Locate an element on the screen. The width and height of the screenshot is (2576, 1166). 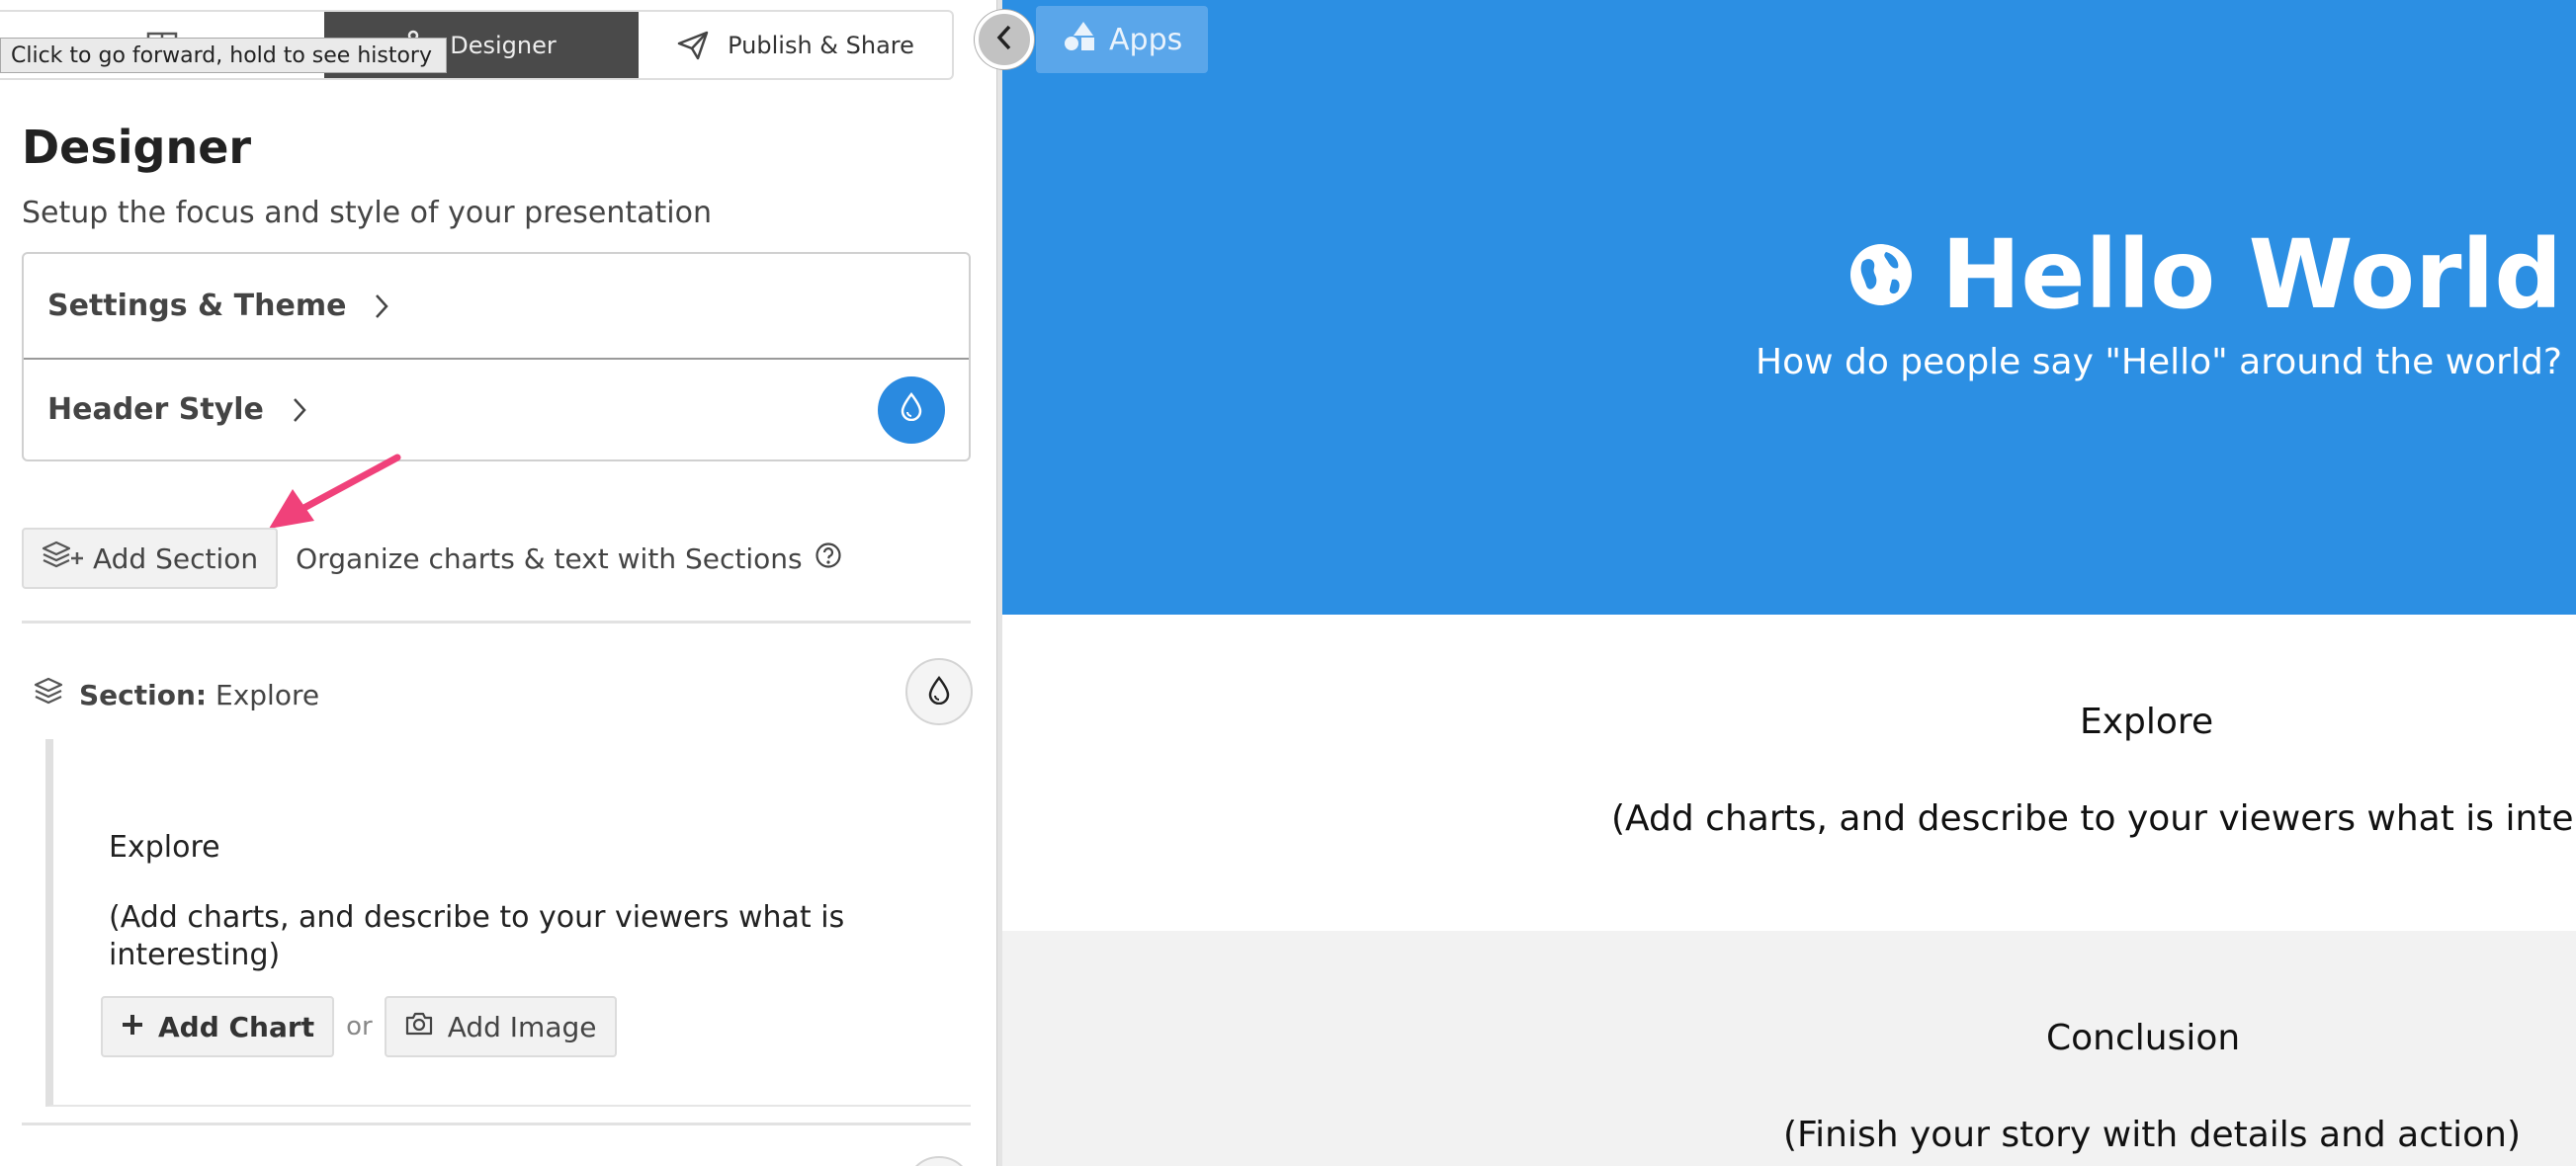
hero-title: Hello World is located at coordinates (2205, 275).